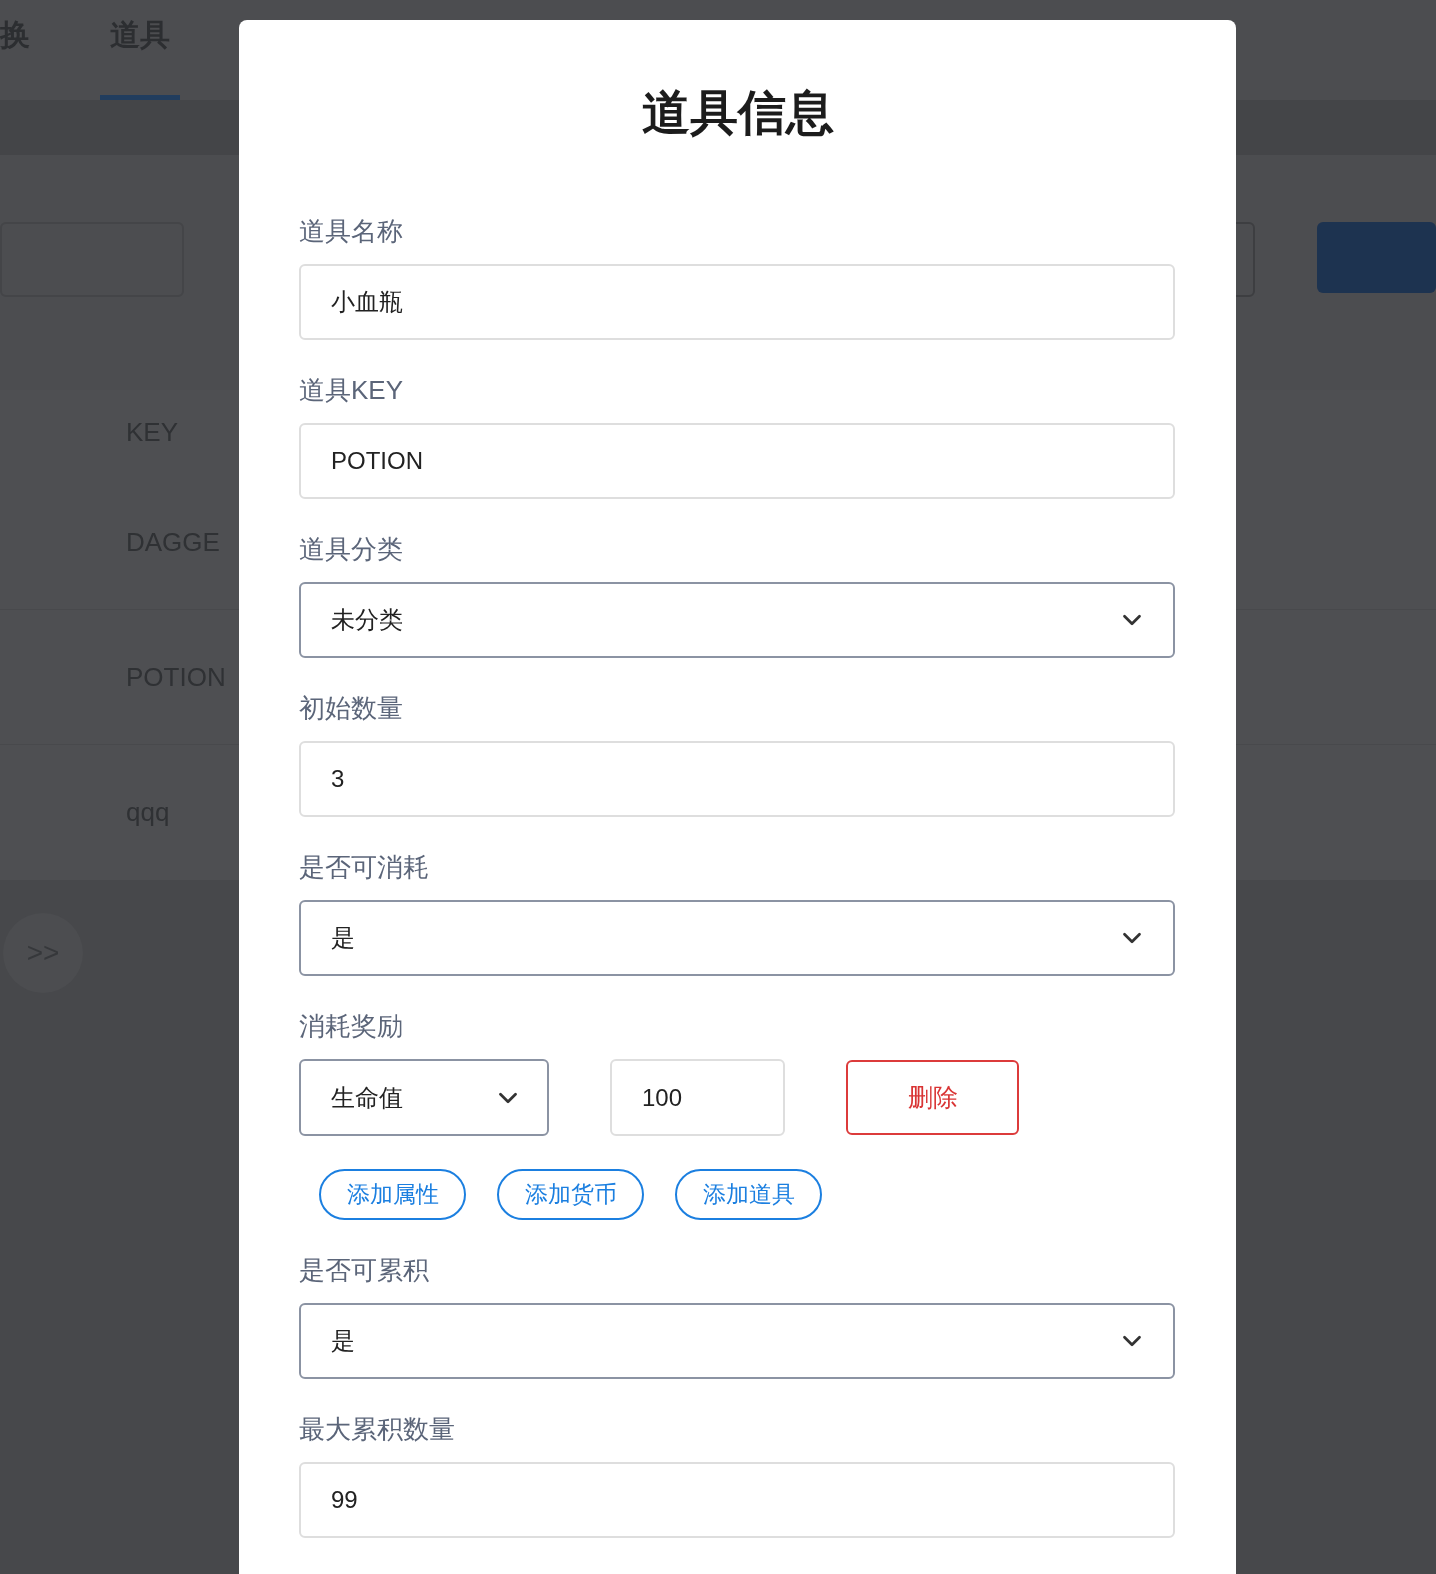  Describe the element at coordinates (424, 1097) in the screenshot. I see `select-field: 生命值` at that location.